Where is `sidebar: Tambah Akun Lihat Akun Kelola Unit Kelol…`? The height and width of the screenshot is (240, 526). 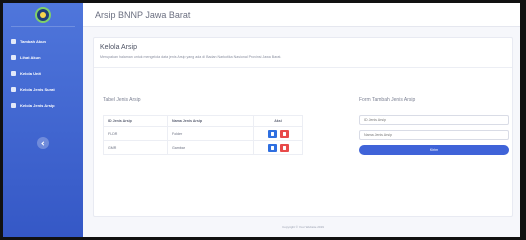
sidebar: Tambah Akun Lihat Akun Kelola Unit Kelol… is located at coordinates (43, 120).